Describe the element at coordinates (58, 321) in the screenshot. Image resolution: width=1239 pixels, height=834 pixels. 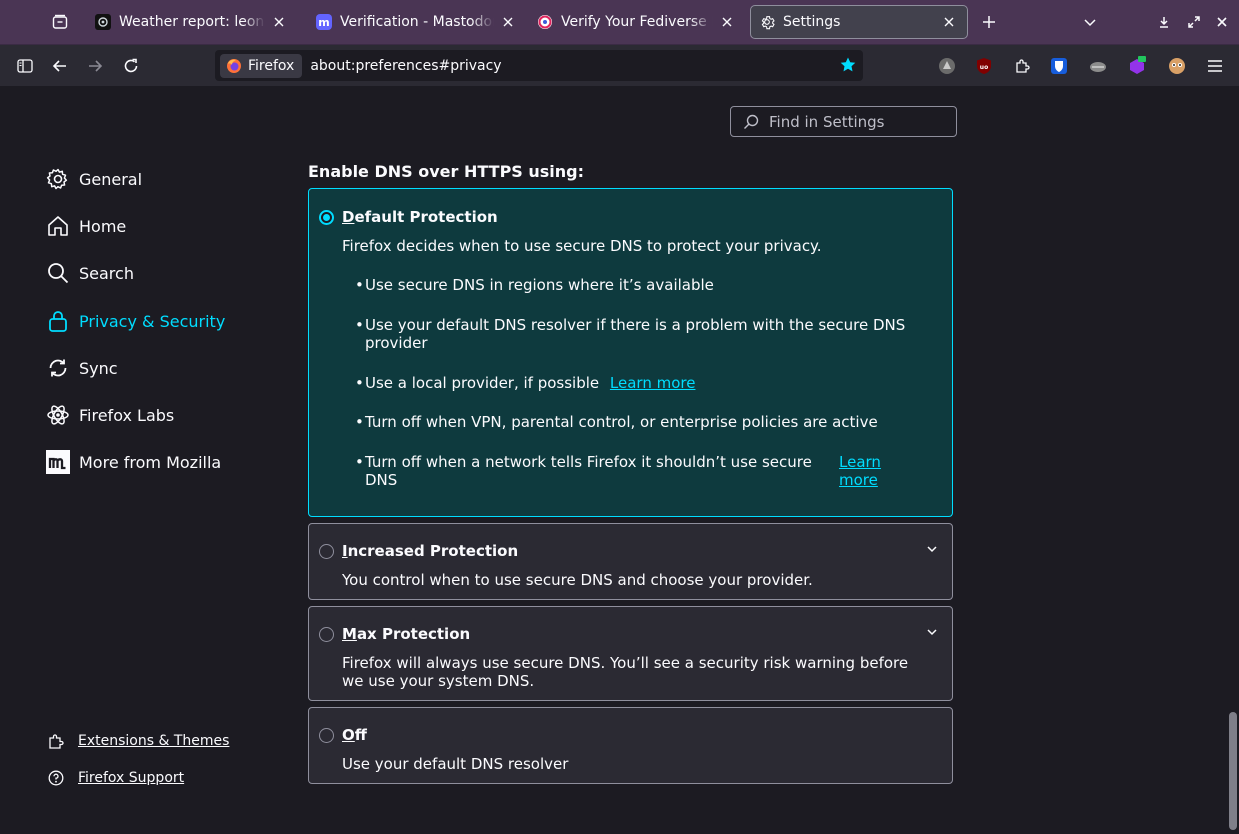
I see `lock-icon` at that location.